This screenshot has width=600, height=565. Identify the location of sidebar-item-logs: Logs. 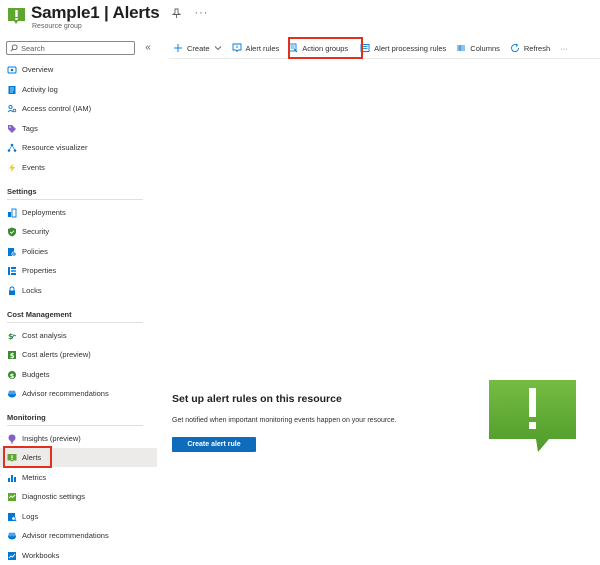
(78, 516).